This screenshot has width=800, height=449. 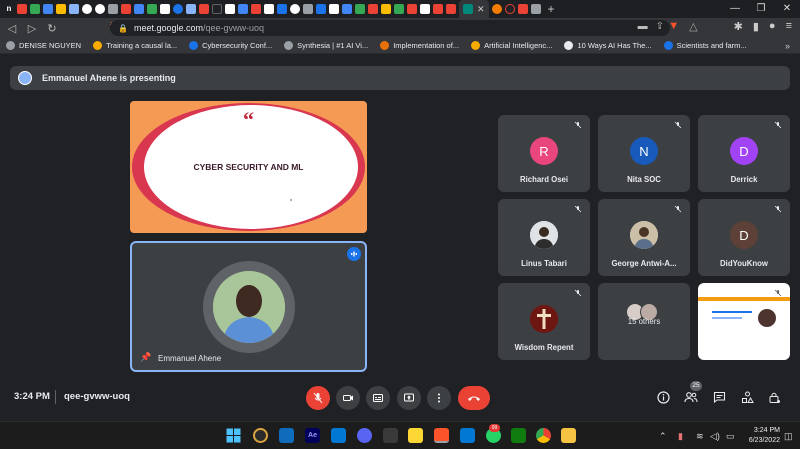 I want to click on activities-button, so click(x=747, y=397).